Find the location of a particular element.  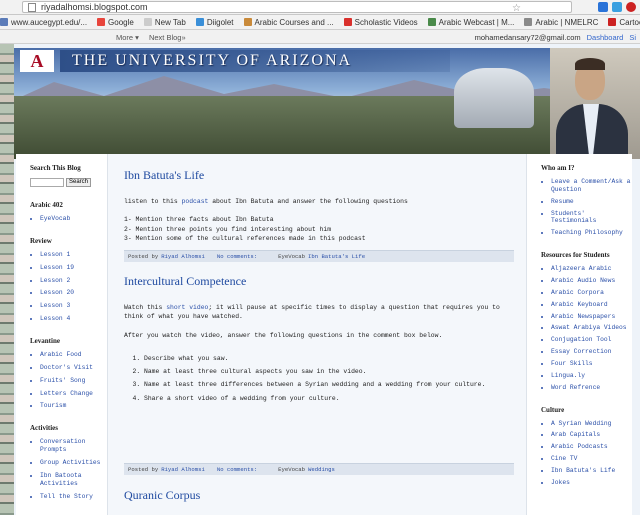

labels-prefix: EyeVocab is located at coordinates (292, 469).